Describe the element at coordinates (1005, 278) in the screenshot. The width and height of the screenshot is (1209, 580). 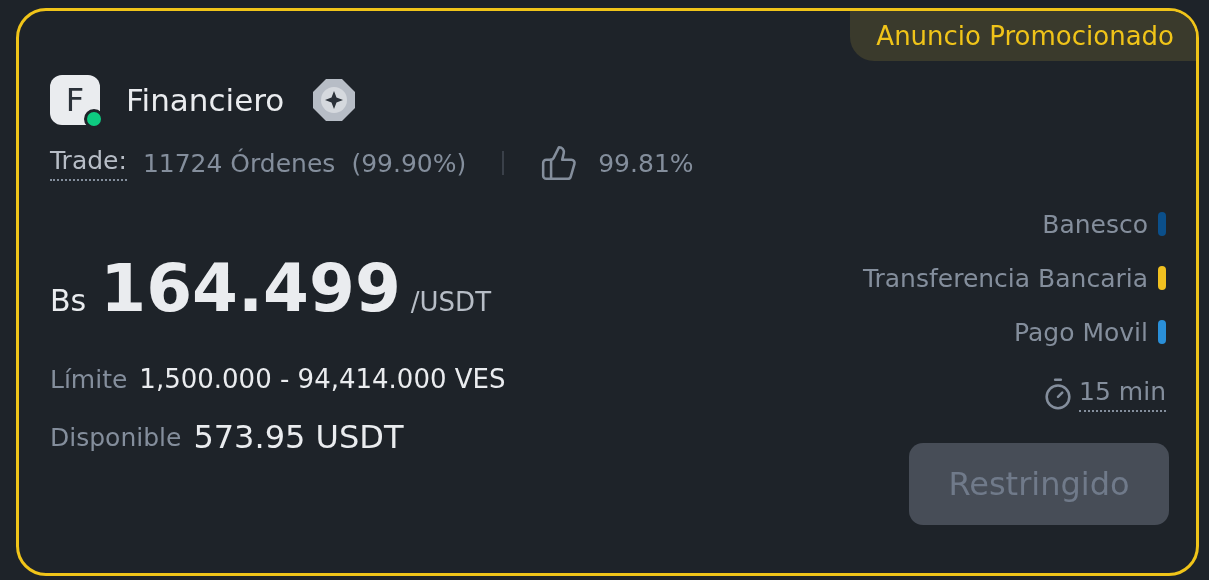
I see `payment-method: Transferencia Bancaria` at that location.